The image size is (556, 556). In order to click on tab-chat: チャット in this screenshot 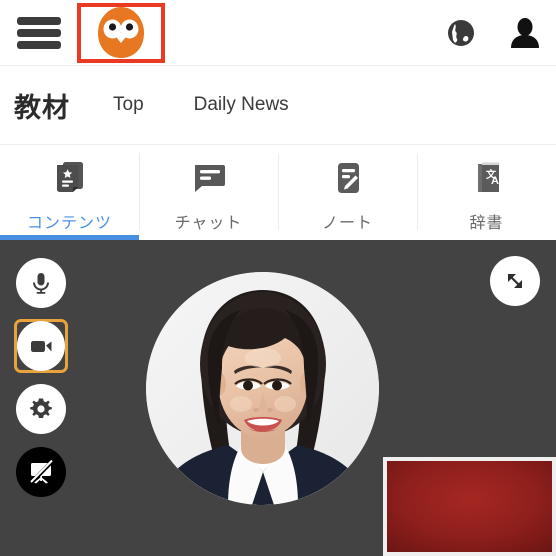, I will do `click(208, 192)`.